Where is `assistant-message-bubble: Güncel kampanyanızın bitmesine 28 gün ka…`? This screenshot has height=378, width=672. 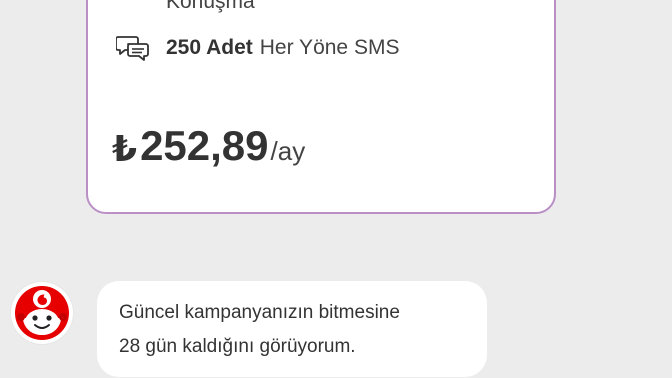 assistant-message-bubble: Güncel kampanyanızın bitmesine 28 gün ka… is located at coordinates (292, 329).